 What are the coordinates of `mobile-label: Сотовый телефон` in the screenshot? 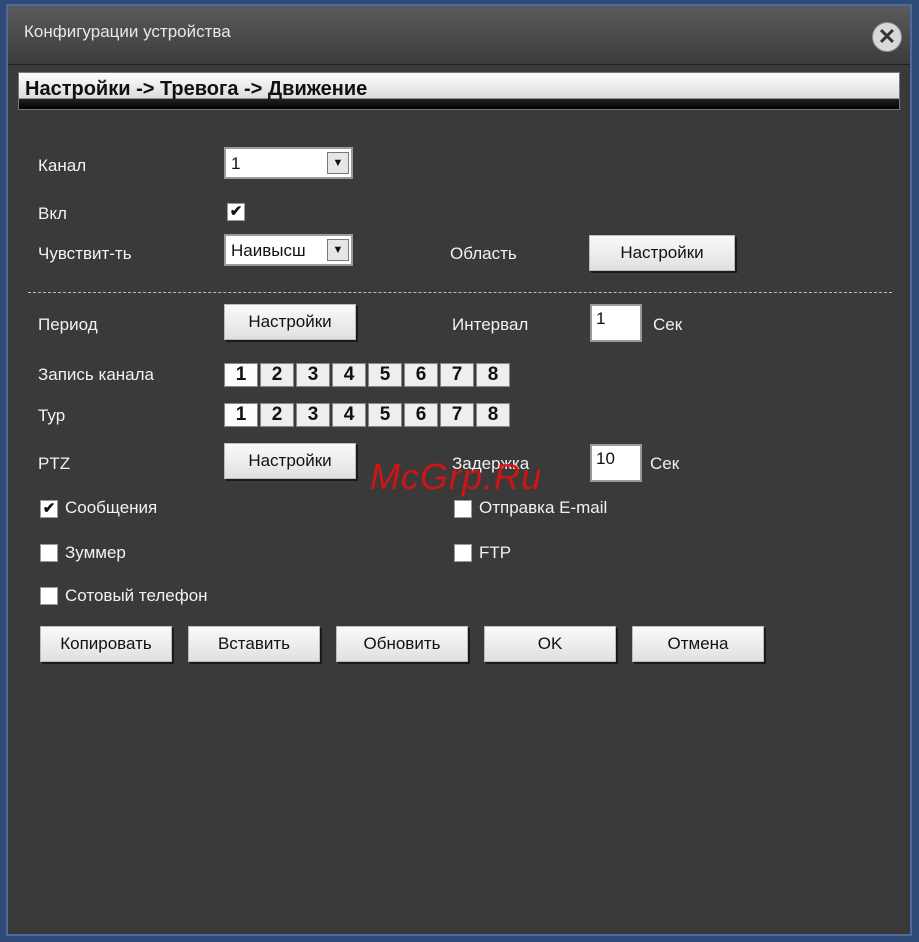 It's located at (136, 595).